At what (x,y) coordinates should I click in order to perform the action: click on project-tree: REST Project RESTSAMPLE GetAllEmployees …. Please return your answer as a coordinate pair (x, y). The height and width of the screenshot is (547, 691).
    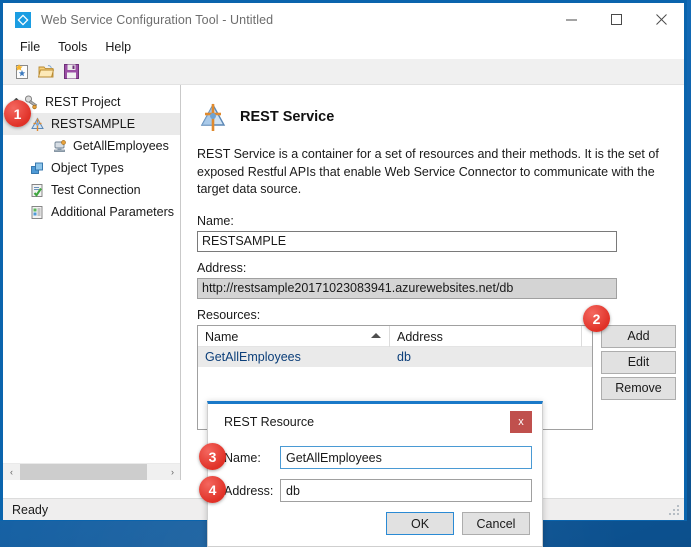
    Looking at the image, I should click on (91, 154).